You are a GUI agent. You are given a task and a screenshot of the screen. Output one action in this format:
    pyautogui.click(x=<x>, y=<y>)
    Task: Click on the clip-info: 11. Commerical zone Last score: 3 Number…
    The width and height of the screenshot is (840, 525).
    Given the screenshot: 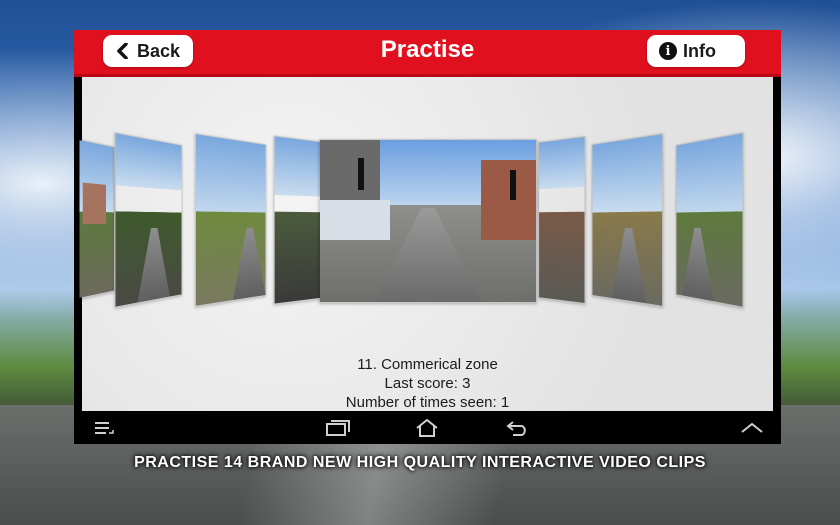 What is the action you would take?
    pyautogui.click(x=427, y=383)
    